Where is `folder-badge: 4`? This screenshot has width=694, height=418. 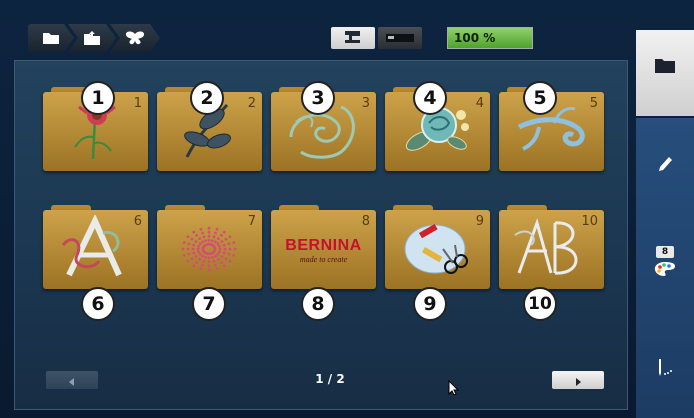 folder-badge: 4 is located at coordinates (430, 98).